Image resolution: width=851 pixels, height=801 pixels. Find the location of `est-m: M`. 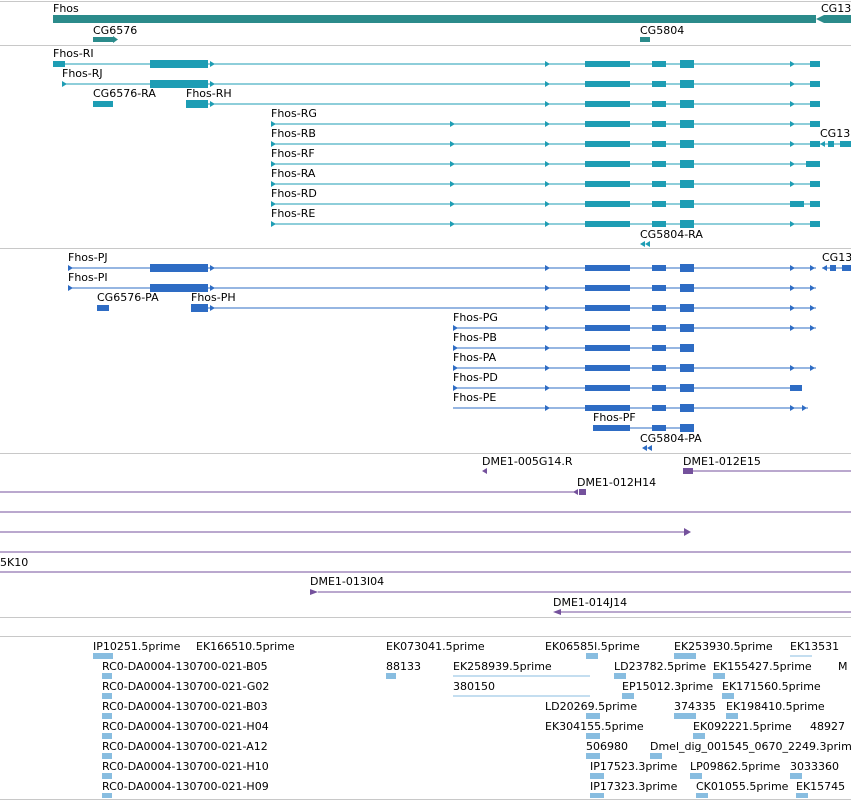

est-m: M is located at coordinates (843, 666).